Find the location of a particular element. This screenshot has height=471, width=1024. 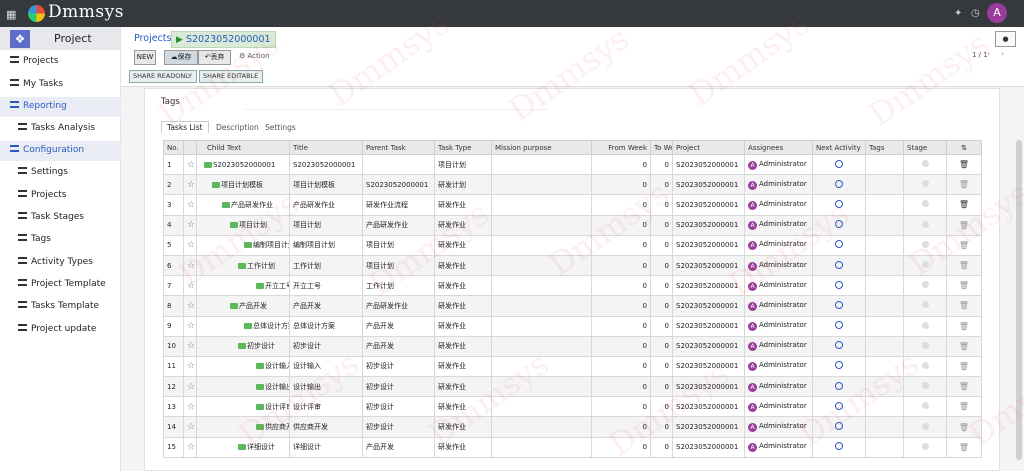

sidebar-item-tasks-analysis: Tasks Analysis is located at coordinates (56, 128).